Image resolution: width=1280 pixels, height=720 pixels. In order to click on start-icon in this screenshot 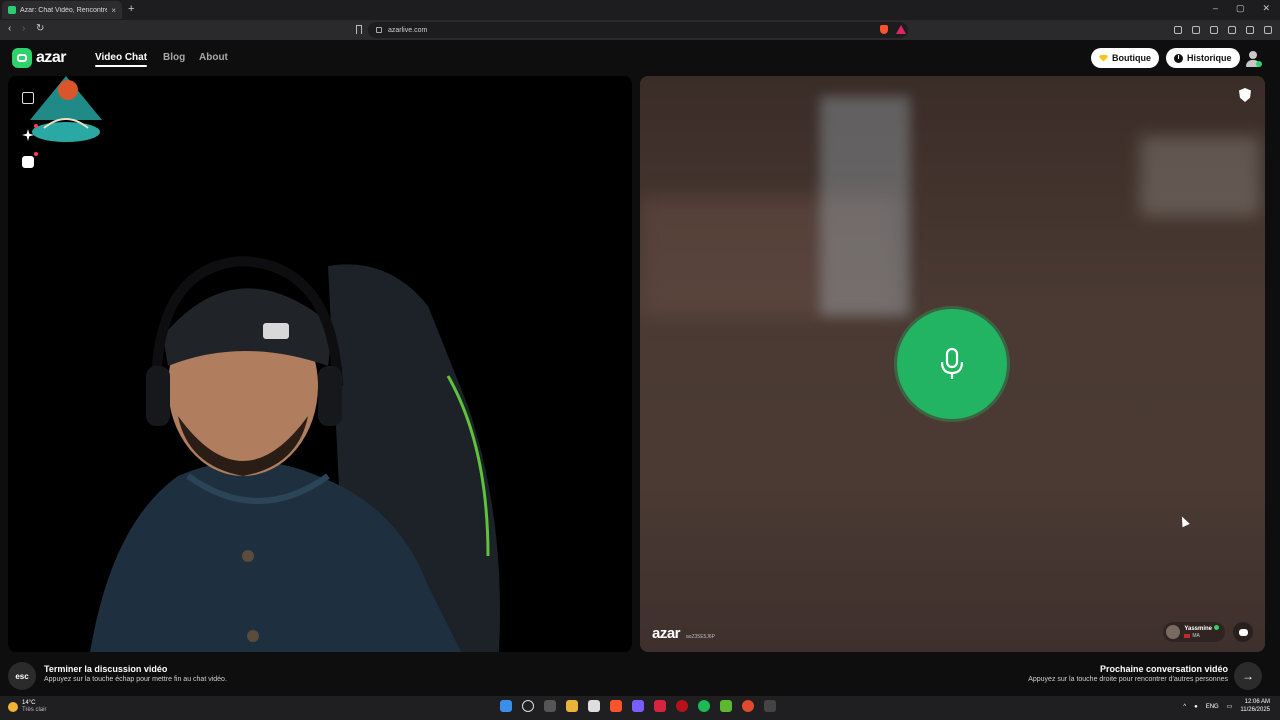, I will do `click(506, 706)`.